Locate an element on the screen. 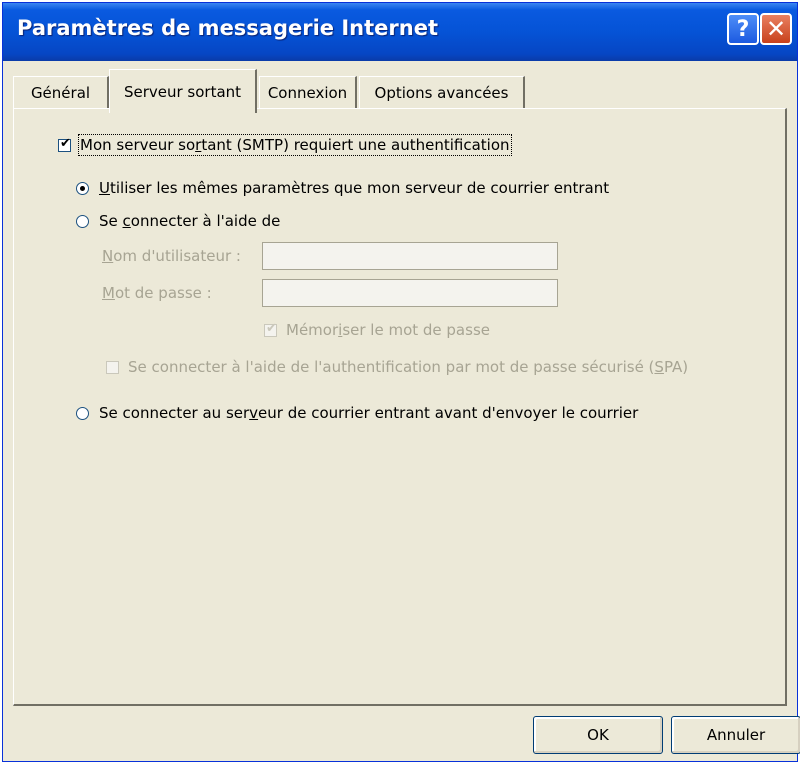 This screenshot has height=765, width=800. title-bar: Paramètres de messagerie Internet ? ✕ is located at coordinates (400, 32).